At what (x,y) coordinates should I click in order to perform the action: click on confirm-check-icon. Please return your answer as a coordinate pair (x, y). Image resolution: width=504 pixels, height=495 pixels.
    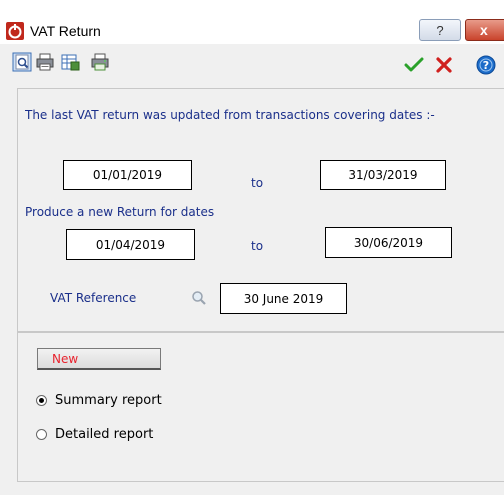
    Looking at the image, I should click on (414, 65).